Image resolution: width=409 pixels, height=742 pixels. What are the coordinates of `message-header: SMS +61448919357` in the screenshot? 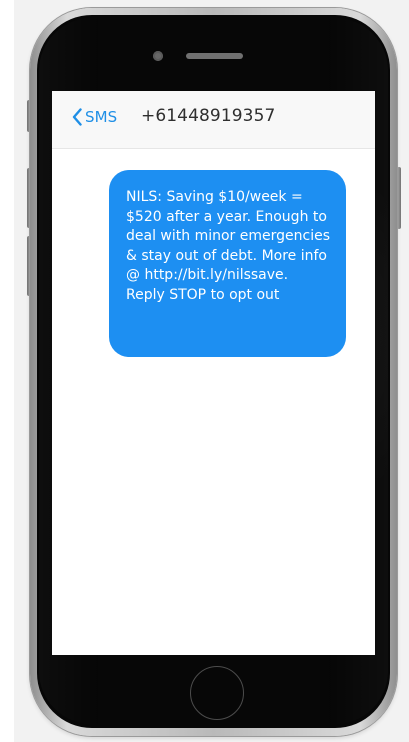 It's located at (213, 120).